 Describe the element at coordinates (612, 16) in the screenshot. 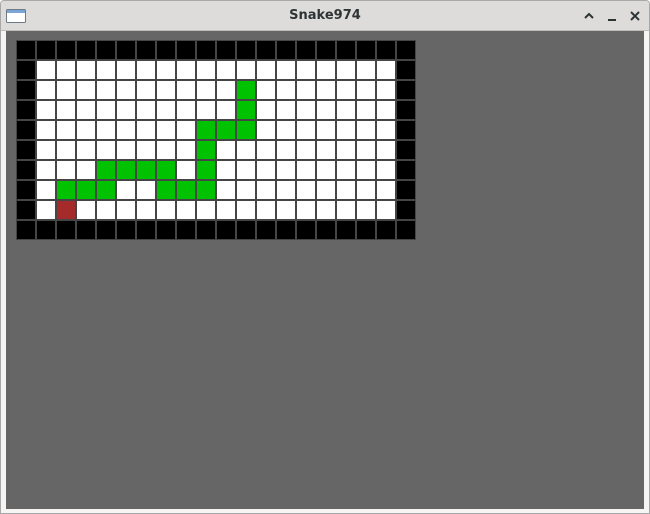

I see `minimize-button` at that location.